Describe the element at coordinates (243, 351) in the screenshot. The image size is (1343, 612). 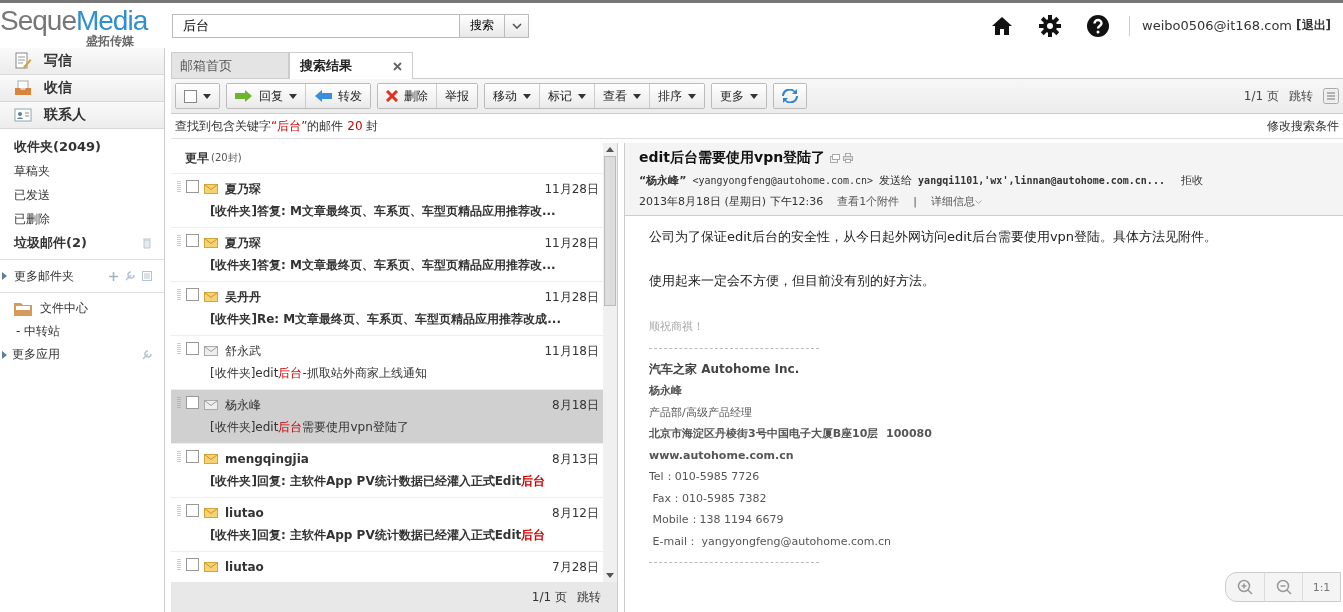
I see `sender-name: 舒永武` at that location.